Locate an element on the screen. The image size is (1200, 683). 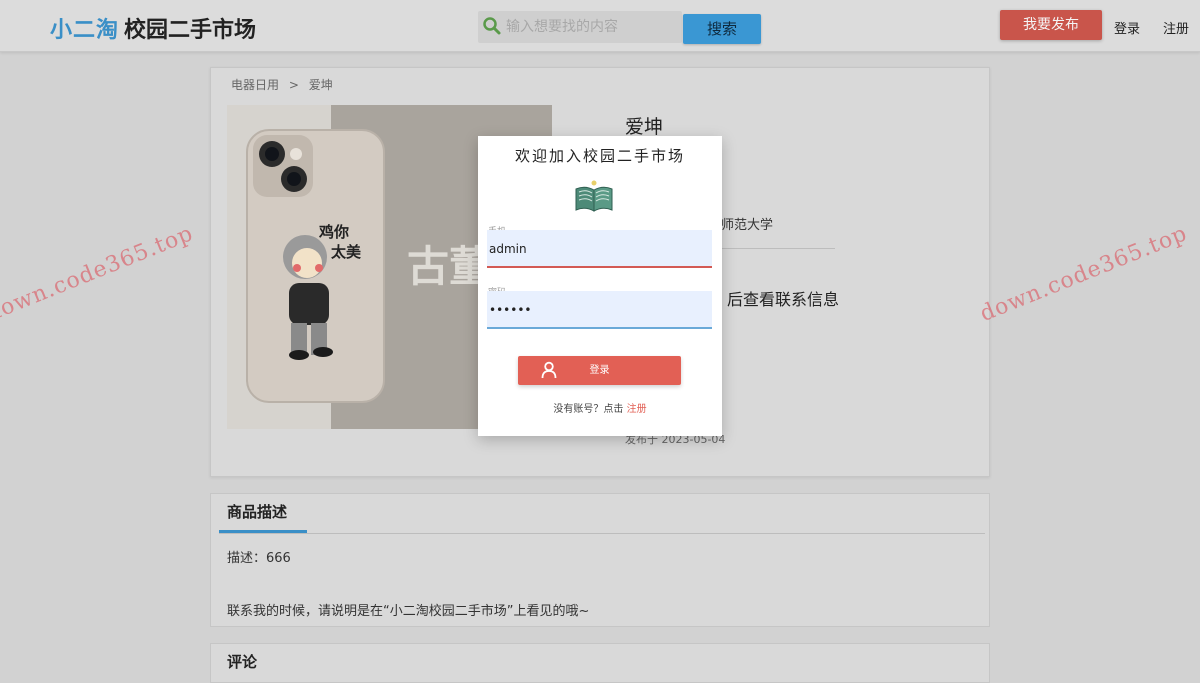
phone-underline is located at coordinates (599, 267).